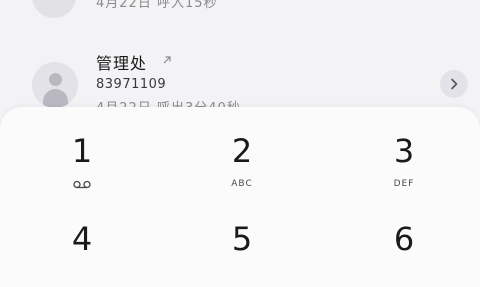  I want to click on outgoing-call-icon, so click(167, 60).